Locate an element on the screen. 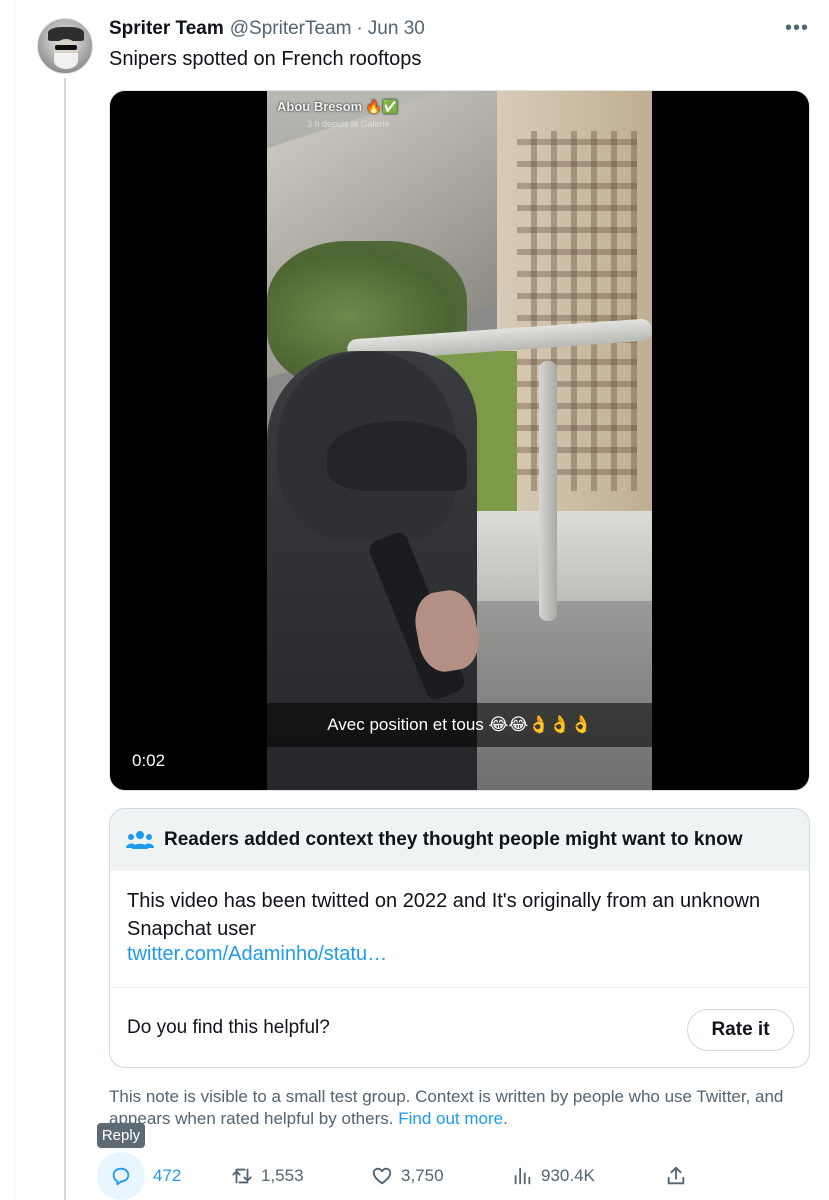 This screenshot has height=1200, width=829. share-button is located at coordinates (676, 1176).